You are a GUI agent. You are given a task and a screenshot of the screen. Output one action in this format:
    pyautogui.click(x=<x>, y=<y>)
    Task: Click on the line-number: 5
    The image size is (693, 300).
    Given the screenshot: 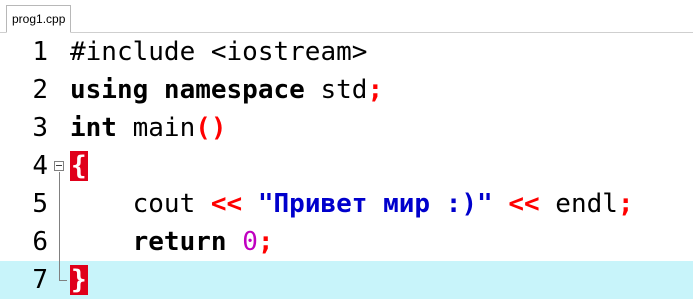 What is the action you would take?
    pyautogui.click(x=40, y=204)
    